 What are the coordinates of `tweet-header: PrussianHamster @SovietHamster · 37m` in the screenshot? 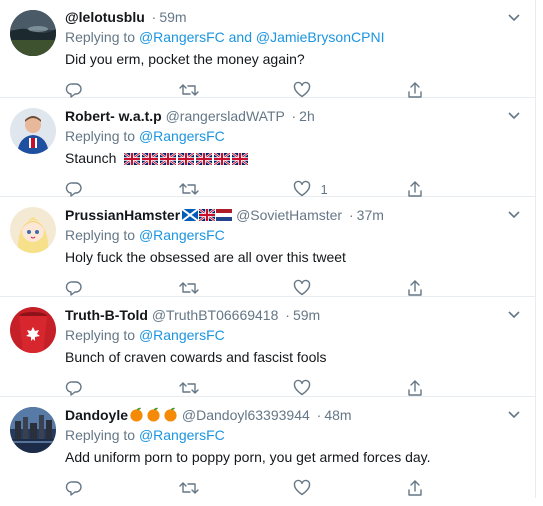 It's located at (292, 215).